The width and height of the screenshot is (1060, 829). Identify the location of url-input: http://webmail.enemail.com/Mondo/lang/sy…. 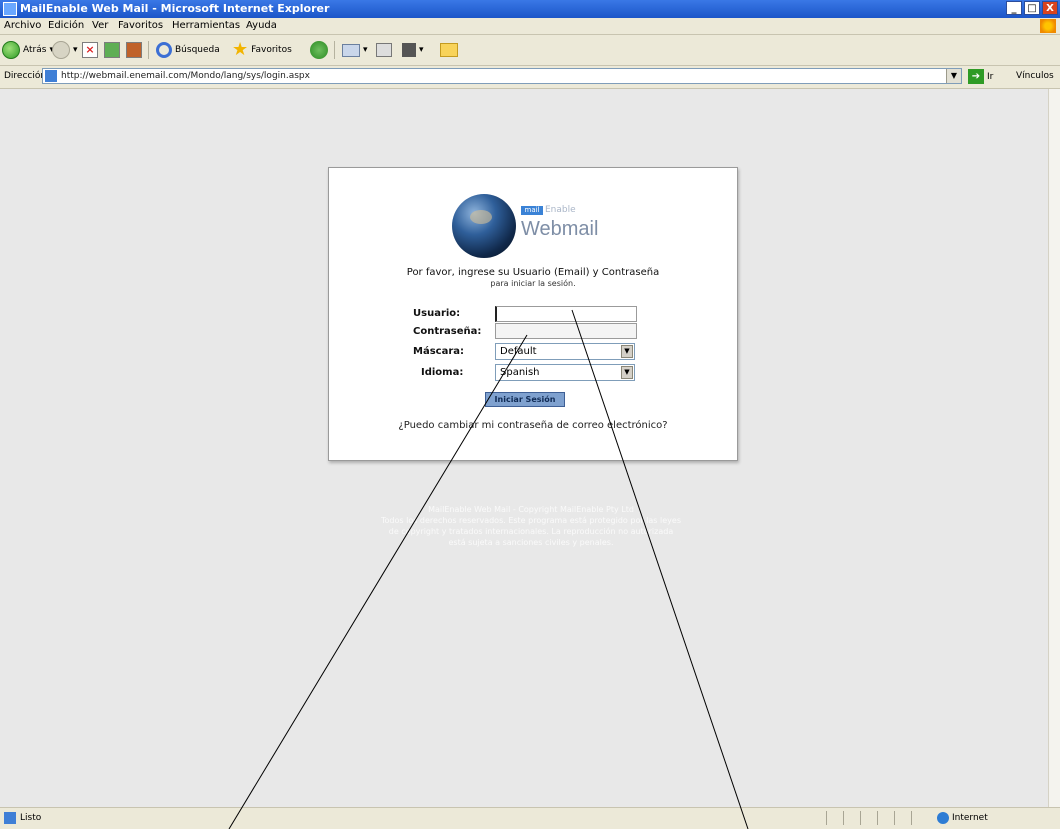
(502, 76).